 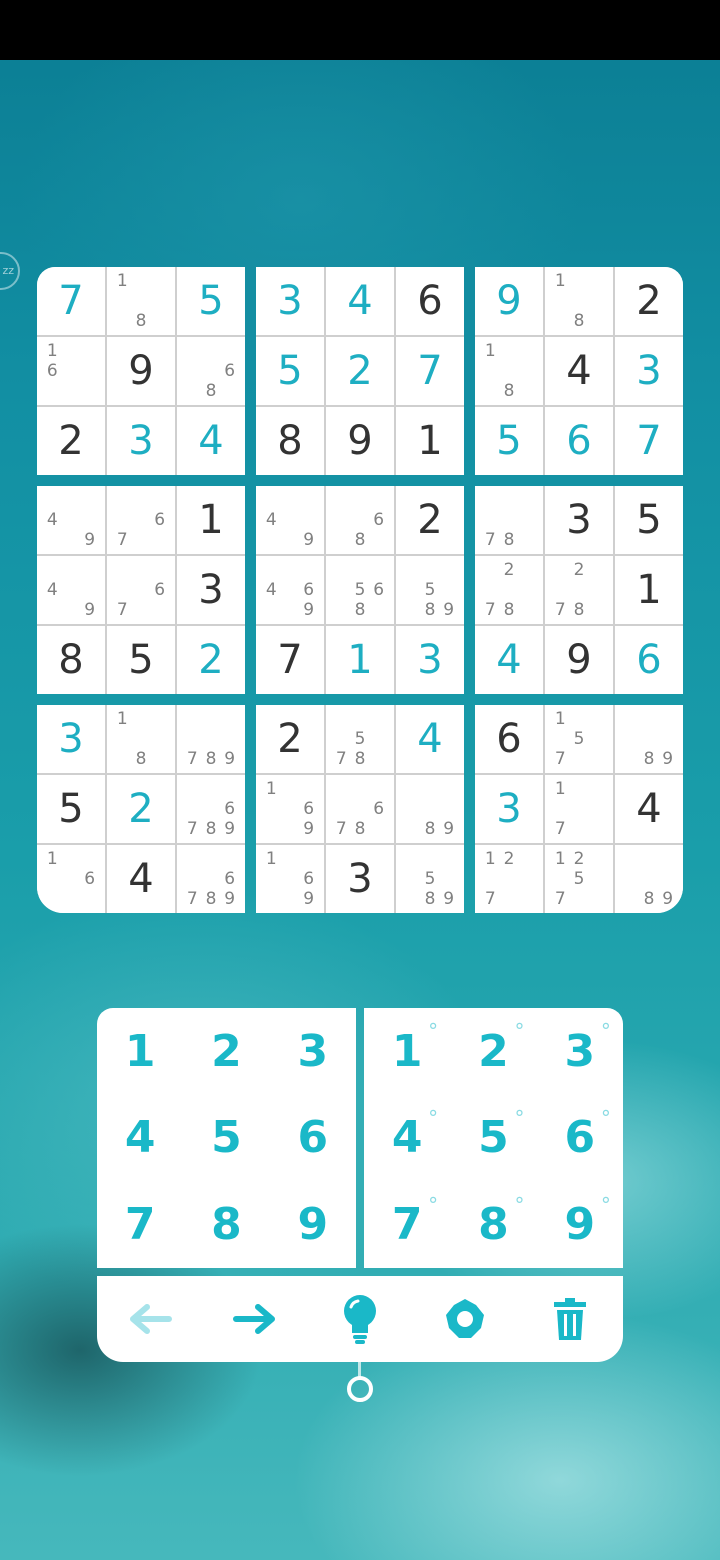 What do you see at coordinates (360, 809) in the screenshot?
I see `sudoku-cell: 6 78` at bounding box center [360, 809].